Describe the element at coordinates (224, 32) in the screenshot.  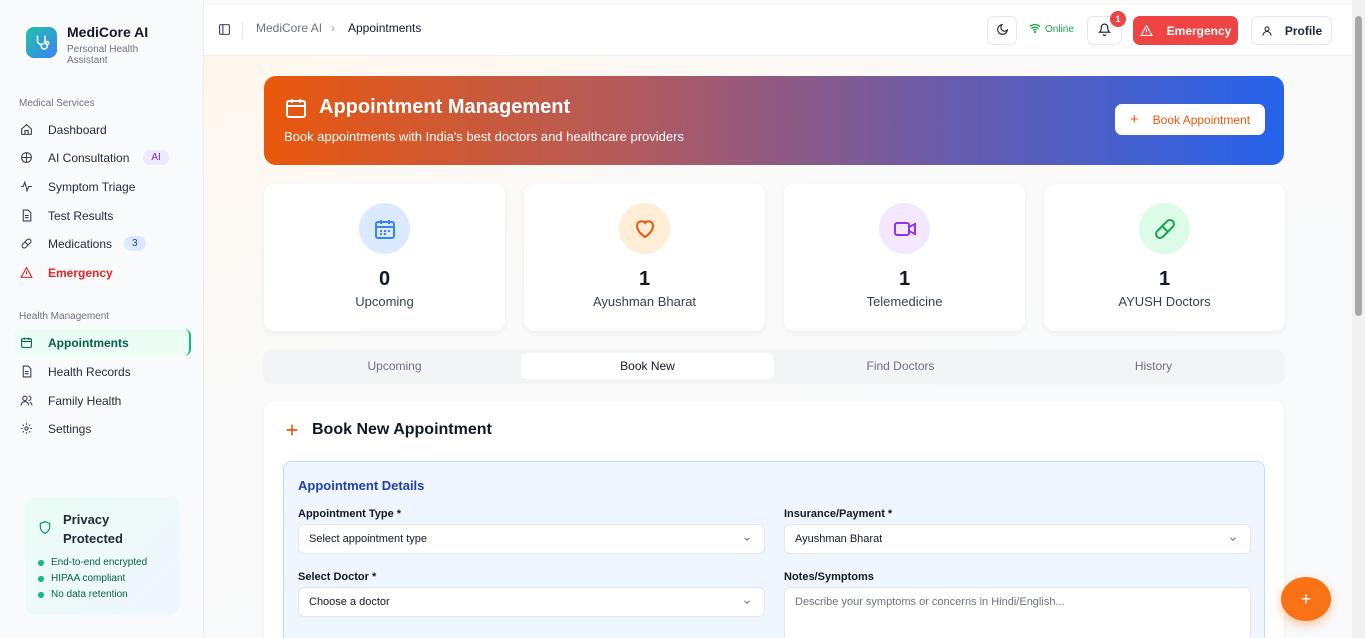
I see `sidebar-toggle-icon` at that location.